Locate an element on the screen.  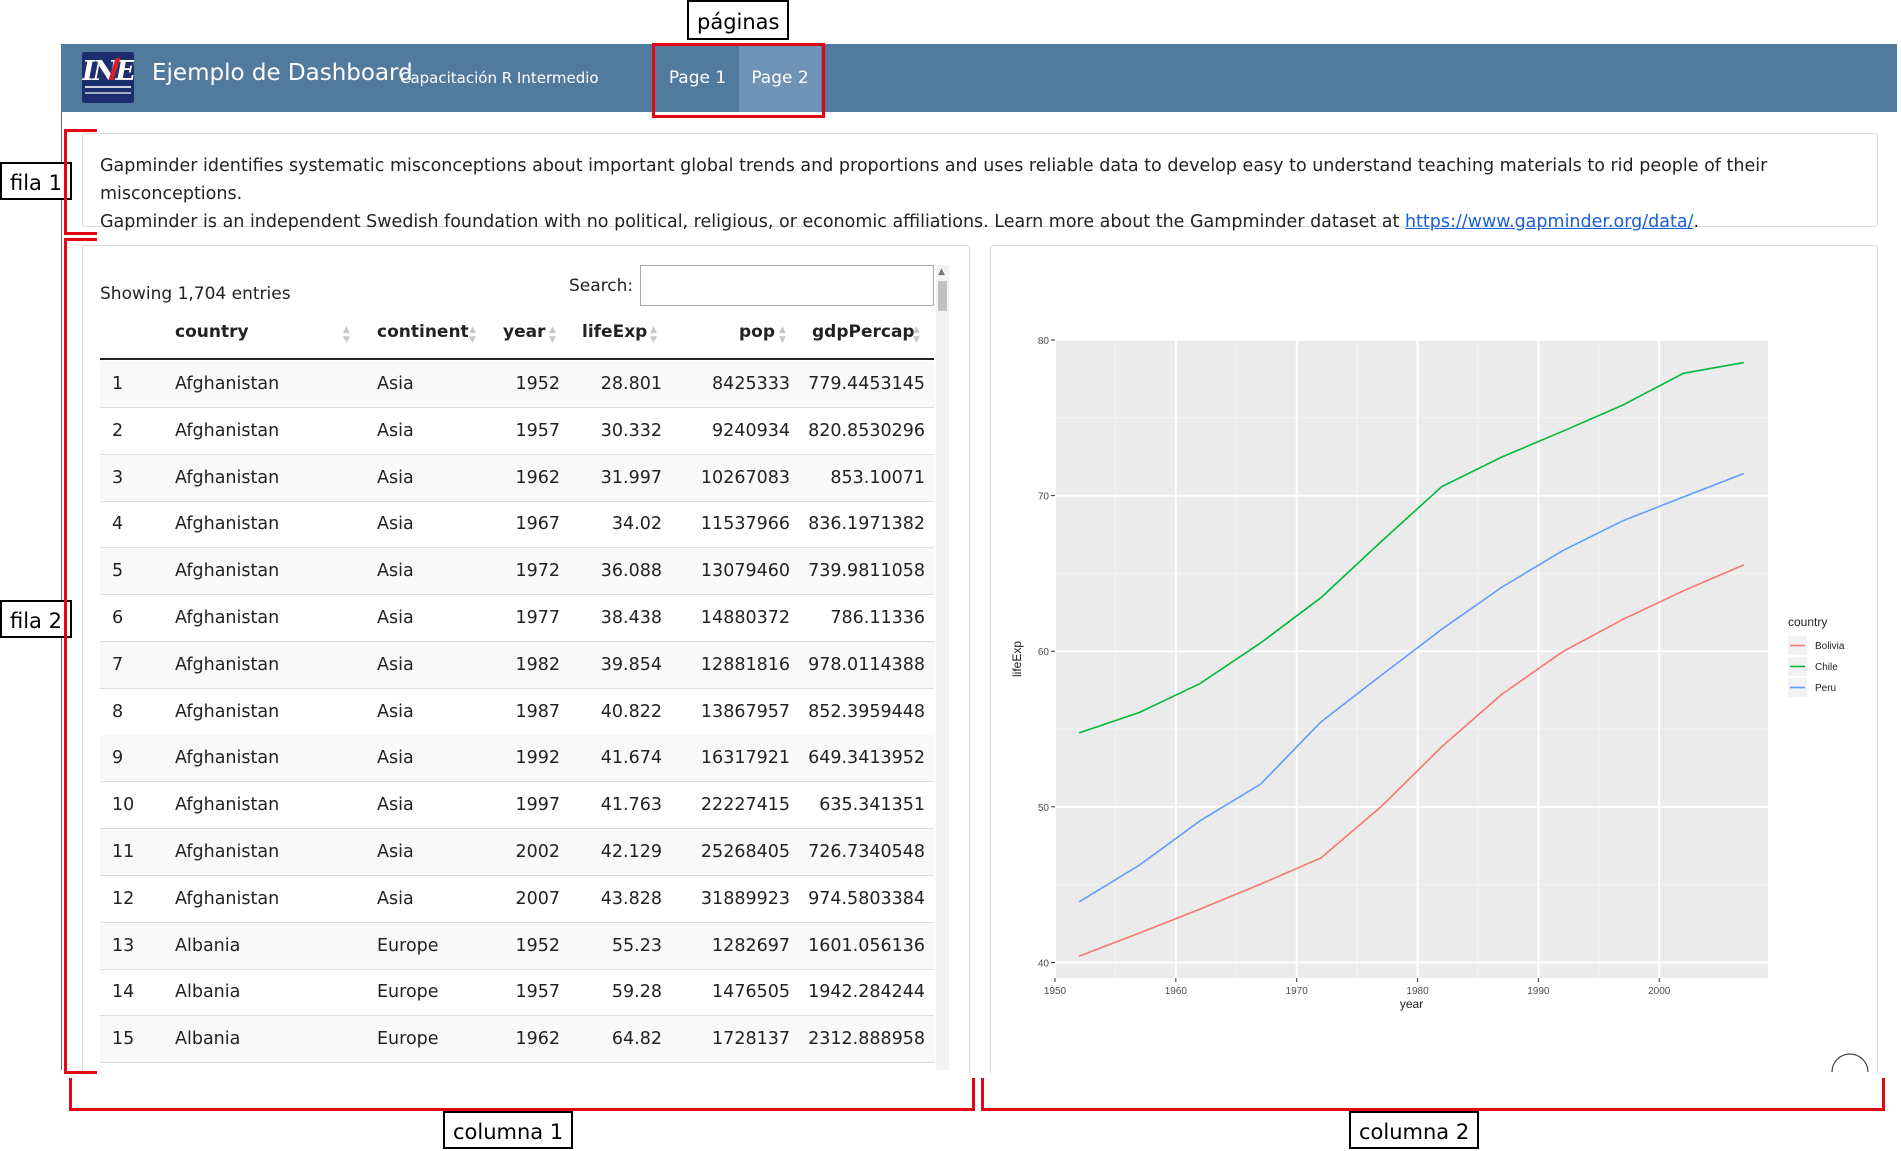
cell-pop: 14880372 is located at coordinates (745, 618).